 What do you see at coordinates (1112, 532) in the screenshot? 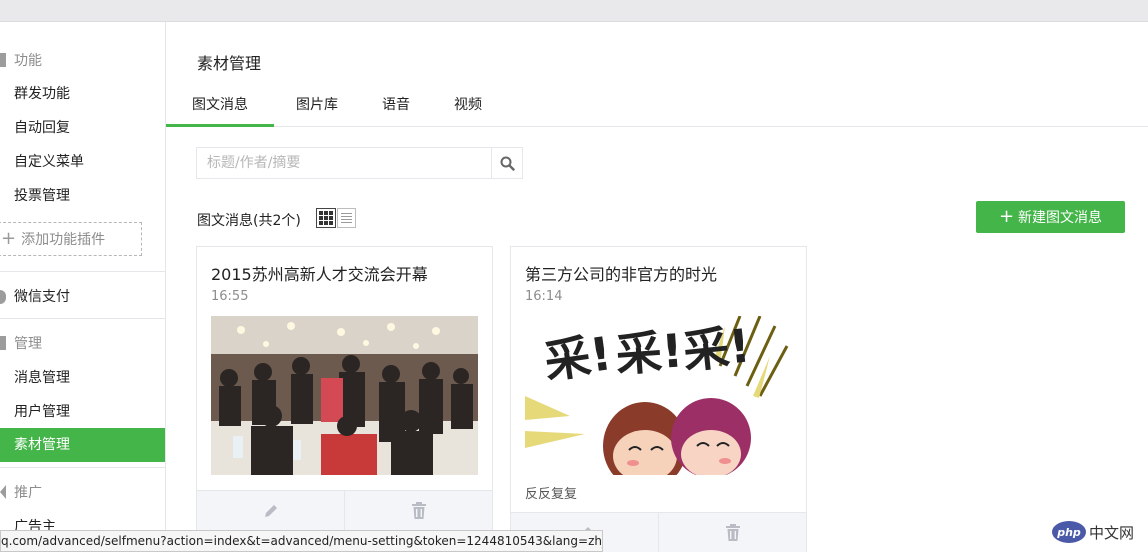
I see `watermark-text: 中文网` at bounding box center [1112, 532].